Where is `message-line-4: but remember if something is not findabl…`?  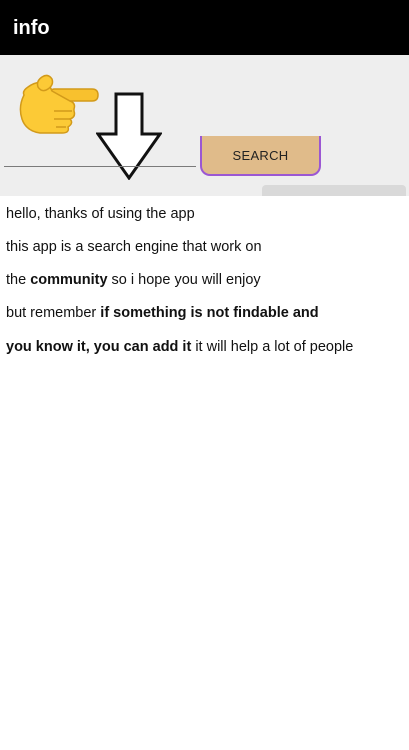 message-line-4: but remember if something is not findabl… is located at coordinates (162, 313).